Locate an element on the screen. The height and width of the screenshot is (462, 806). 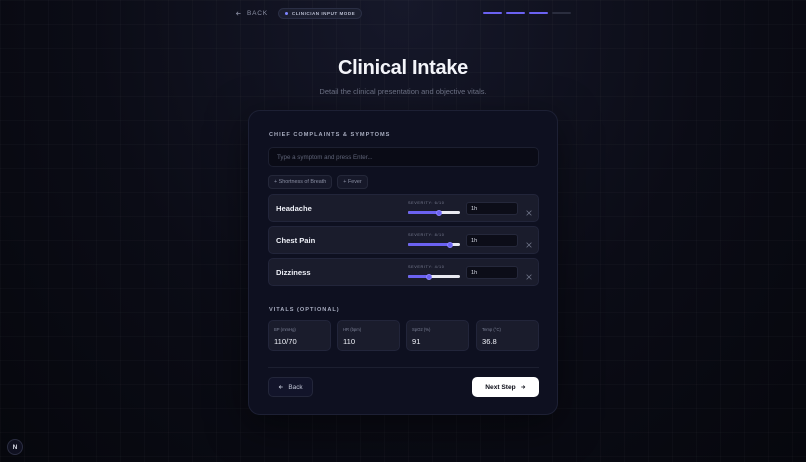
top-back-label: BACK is located at coordinates (257, 13).